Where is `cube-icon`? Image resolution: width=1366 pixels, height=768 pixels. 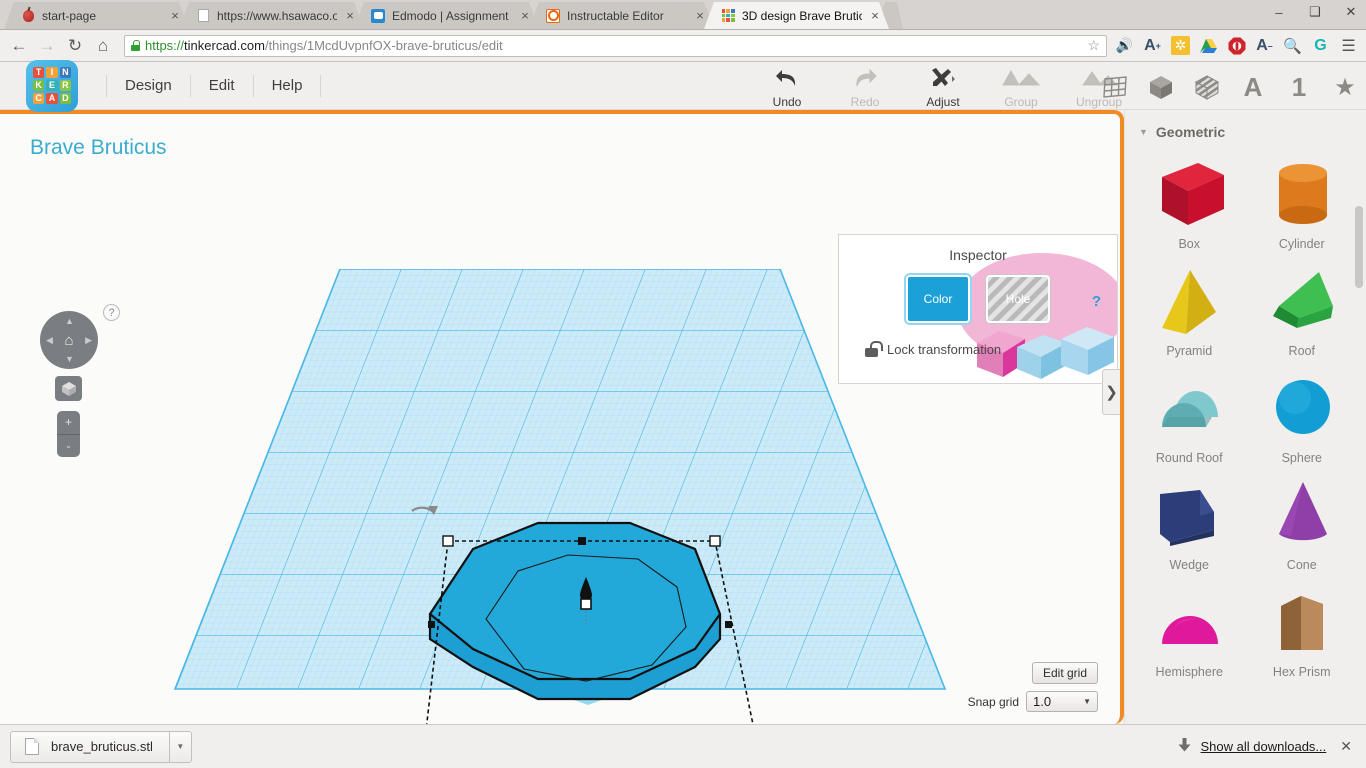
cube-icon is located at coordinates (1161, 87).